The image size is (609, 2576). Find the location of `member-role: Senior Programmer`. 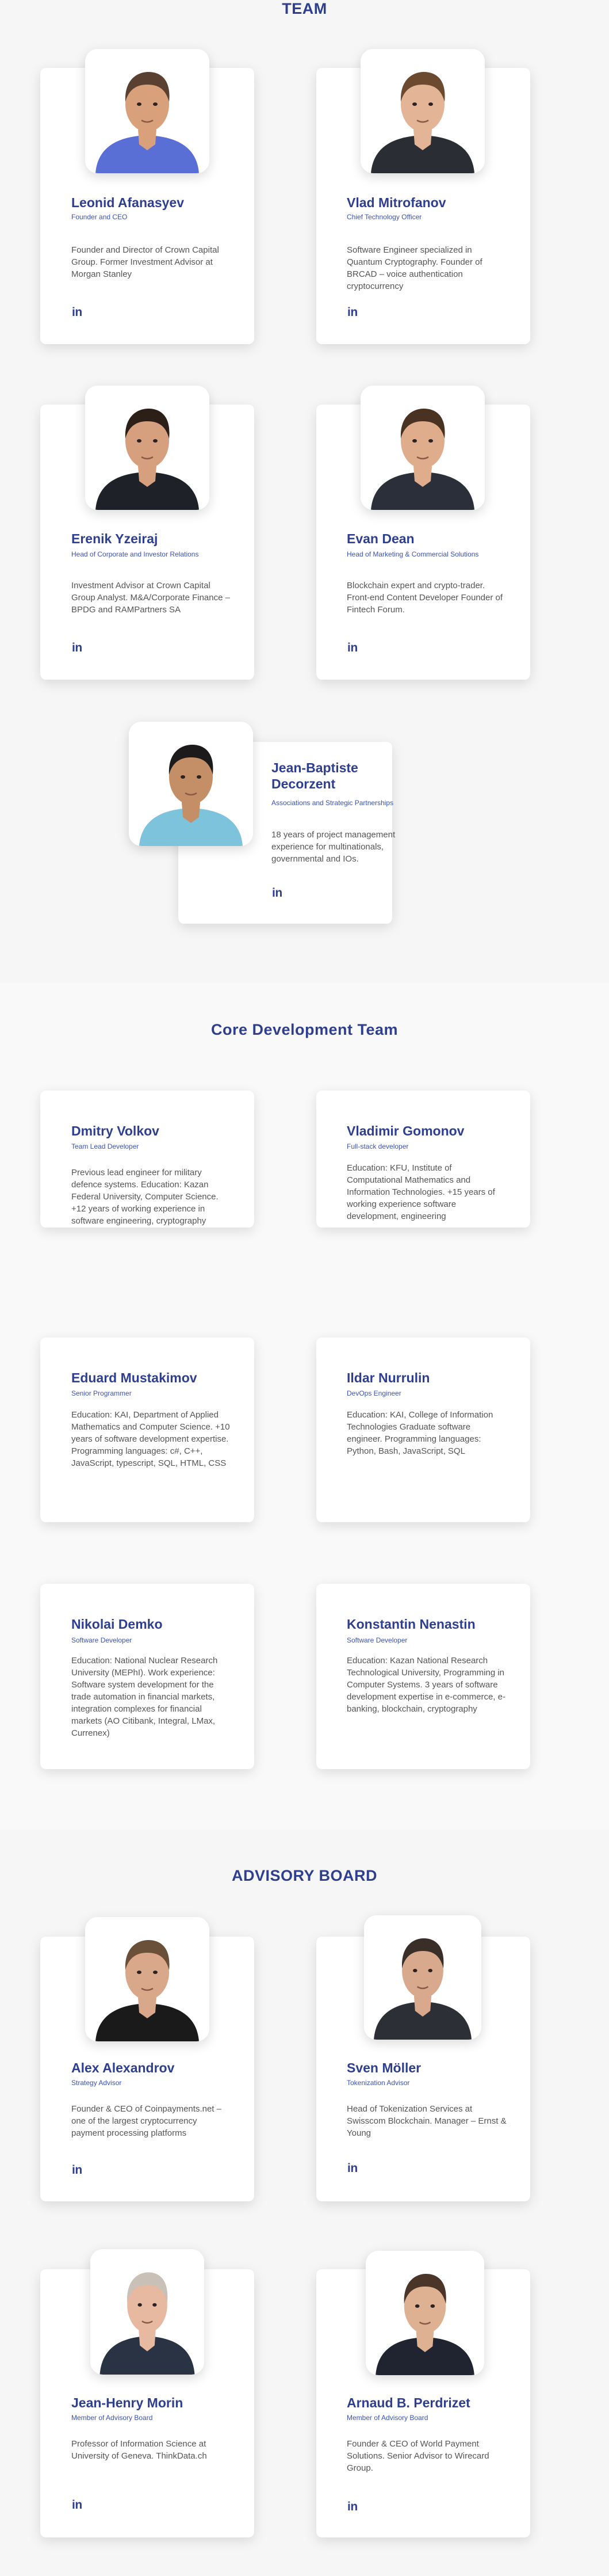

member-role: Senior Programmer is located at coordinates (102, 1393).